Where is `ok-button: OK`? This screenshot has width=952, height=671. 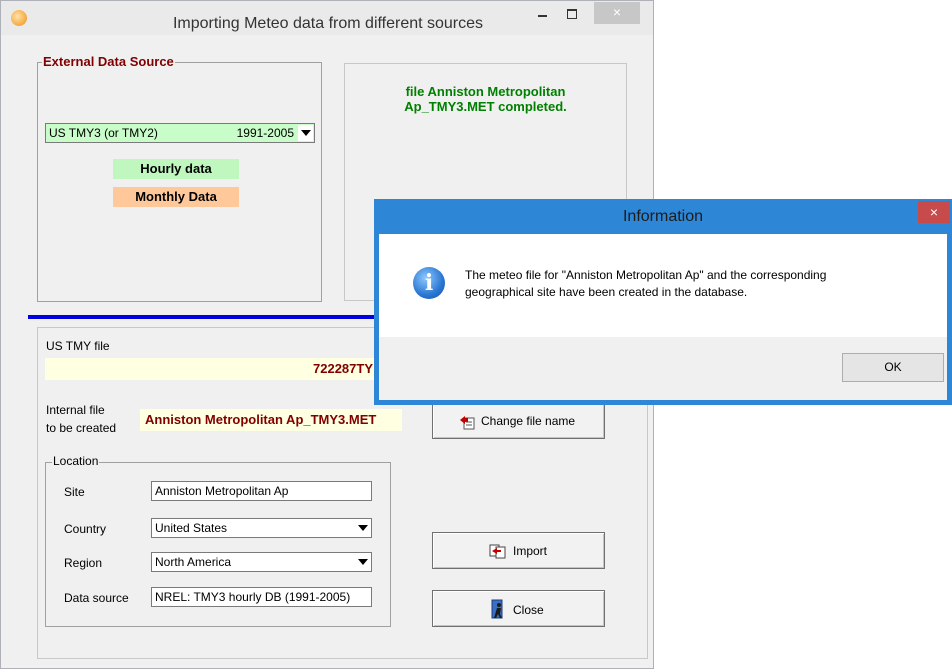 ok-button: OK is located at coordinates (893, 367).